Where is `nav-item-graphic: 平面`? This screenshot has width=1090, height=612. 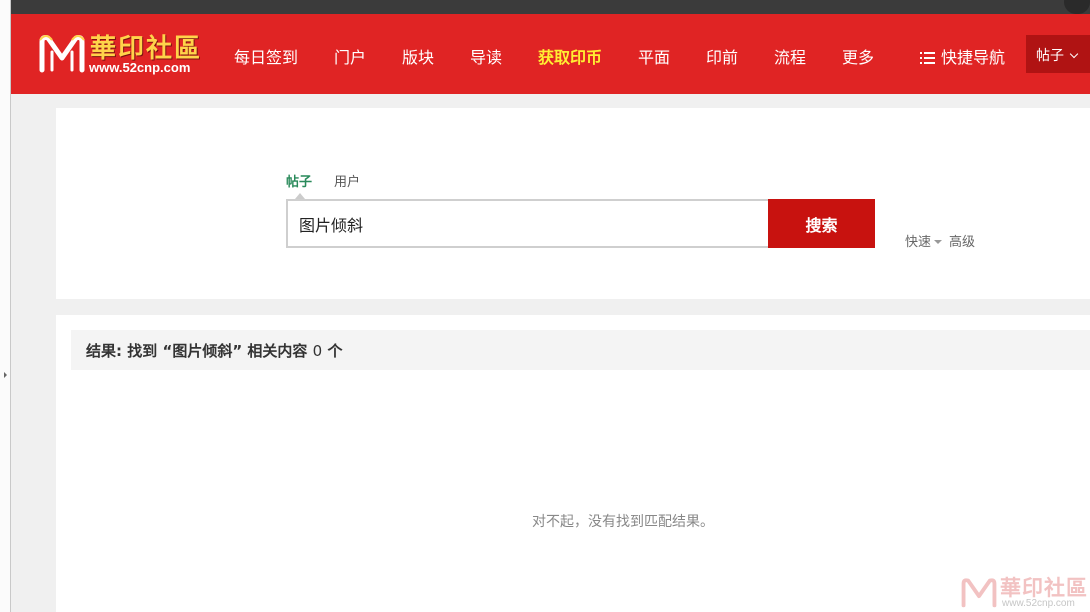 nav-item-graphic: 平面 is located at coordinates (654, 56).